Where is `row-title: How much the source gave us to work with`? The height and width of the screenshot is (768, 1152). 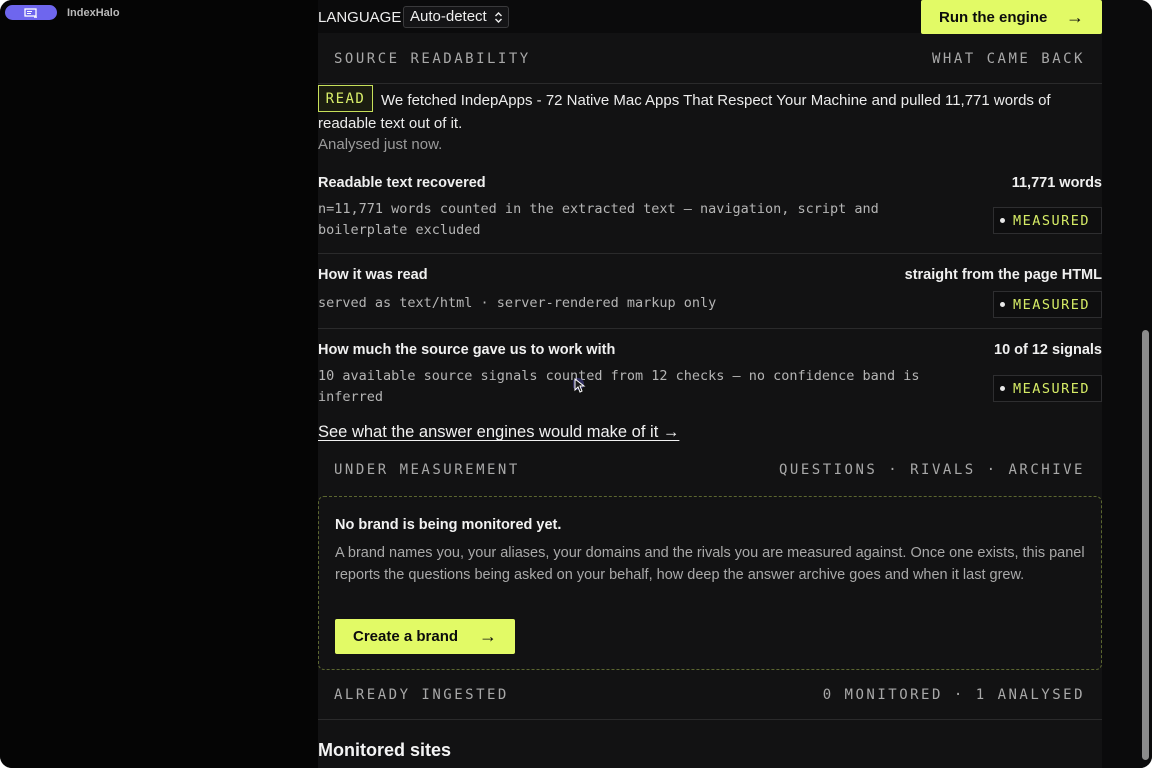 row-title: How much the source gave us to work with is located at coordinates (467, 350).